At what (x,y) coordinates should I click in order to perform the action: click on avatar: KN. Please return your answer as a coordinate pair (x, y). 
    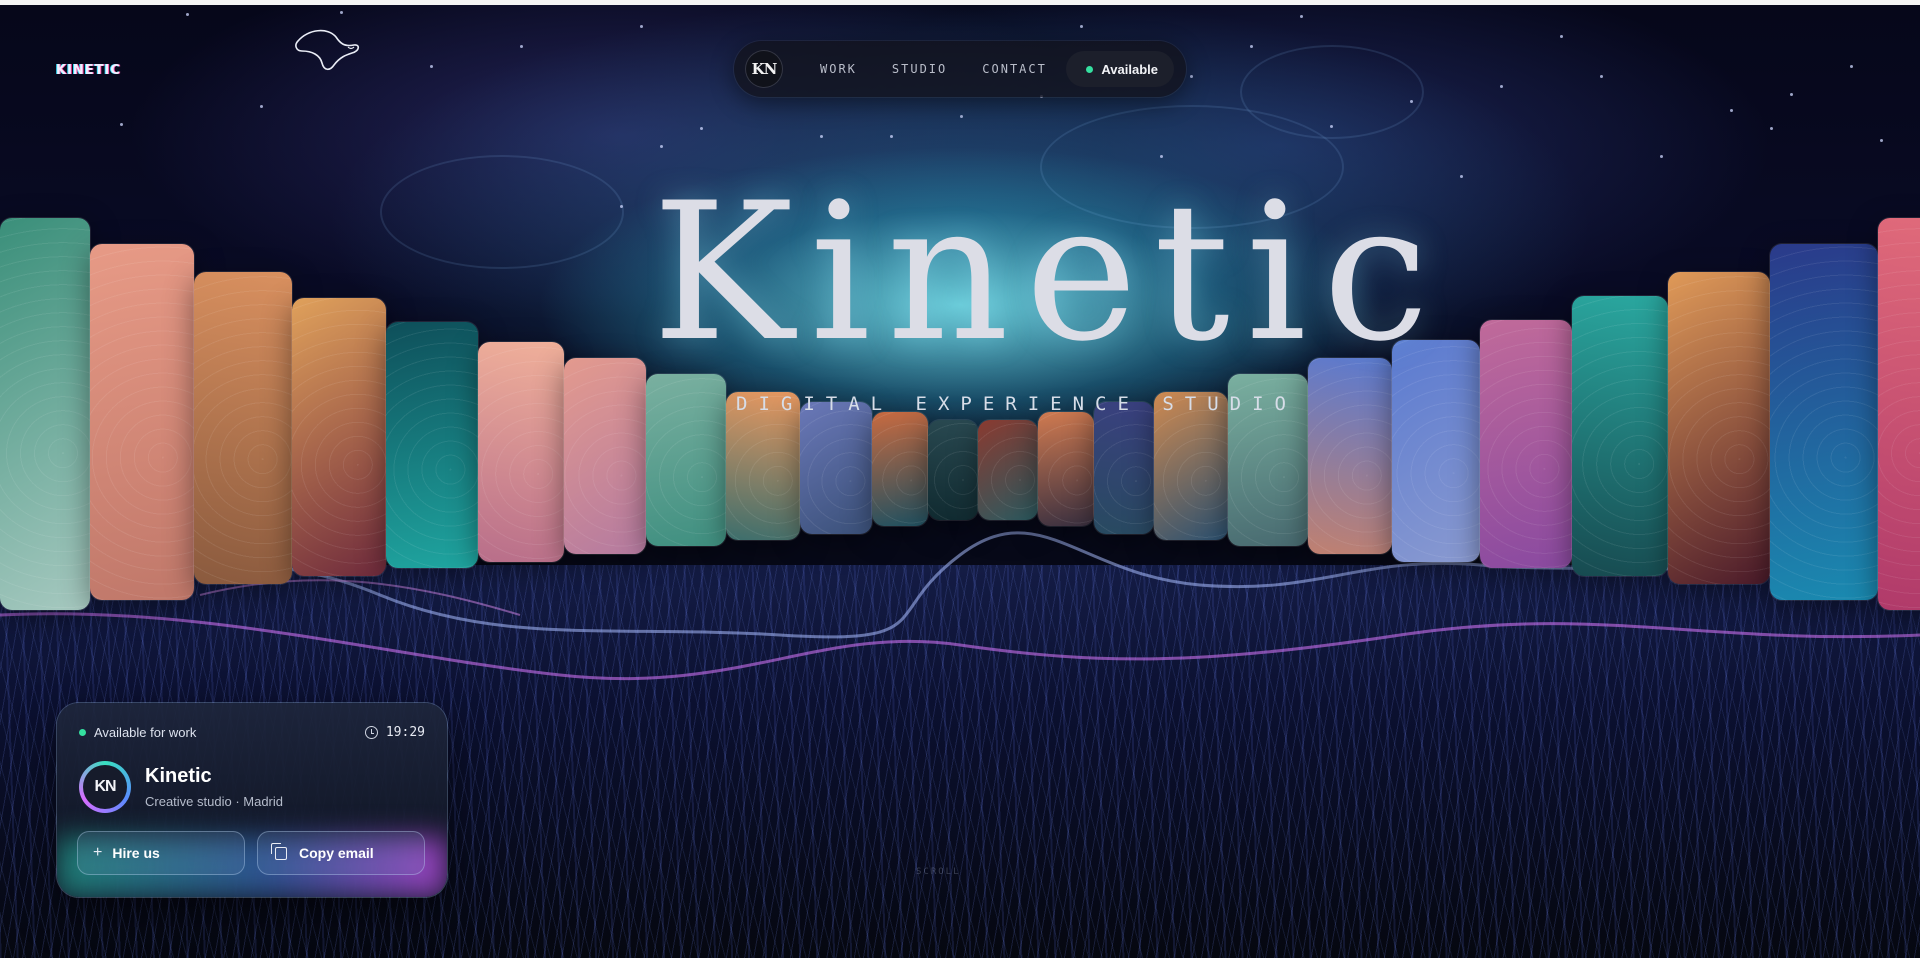
    Looking at the image, I should click on (105, 787).